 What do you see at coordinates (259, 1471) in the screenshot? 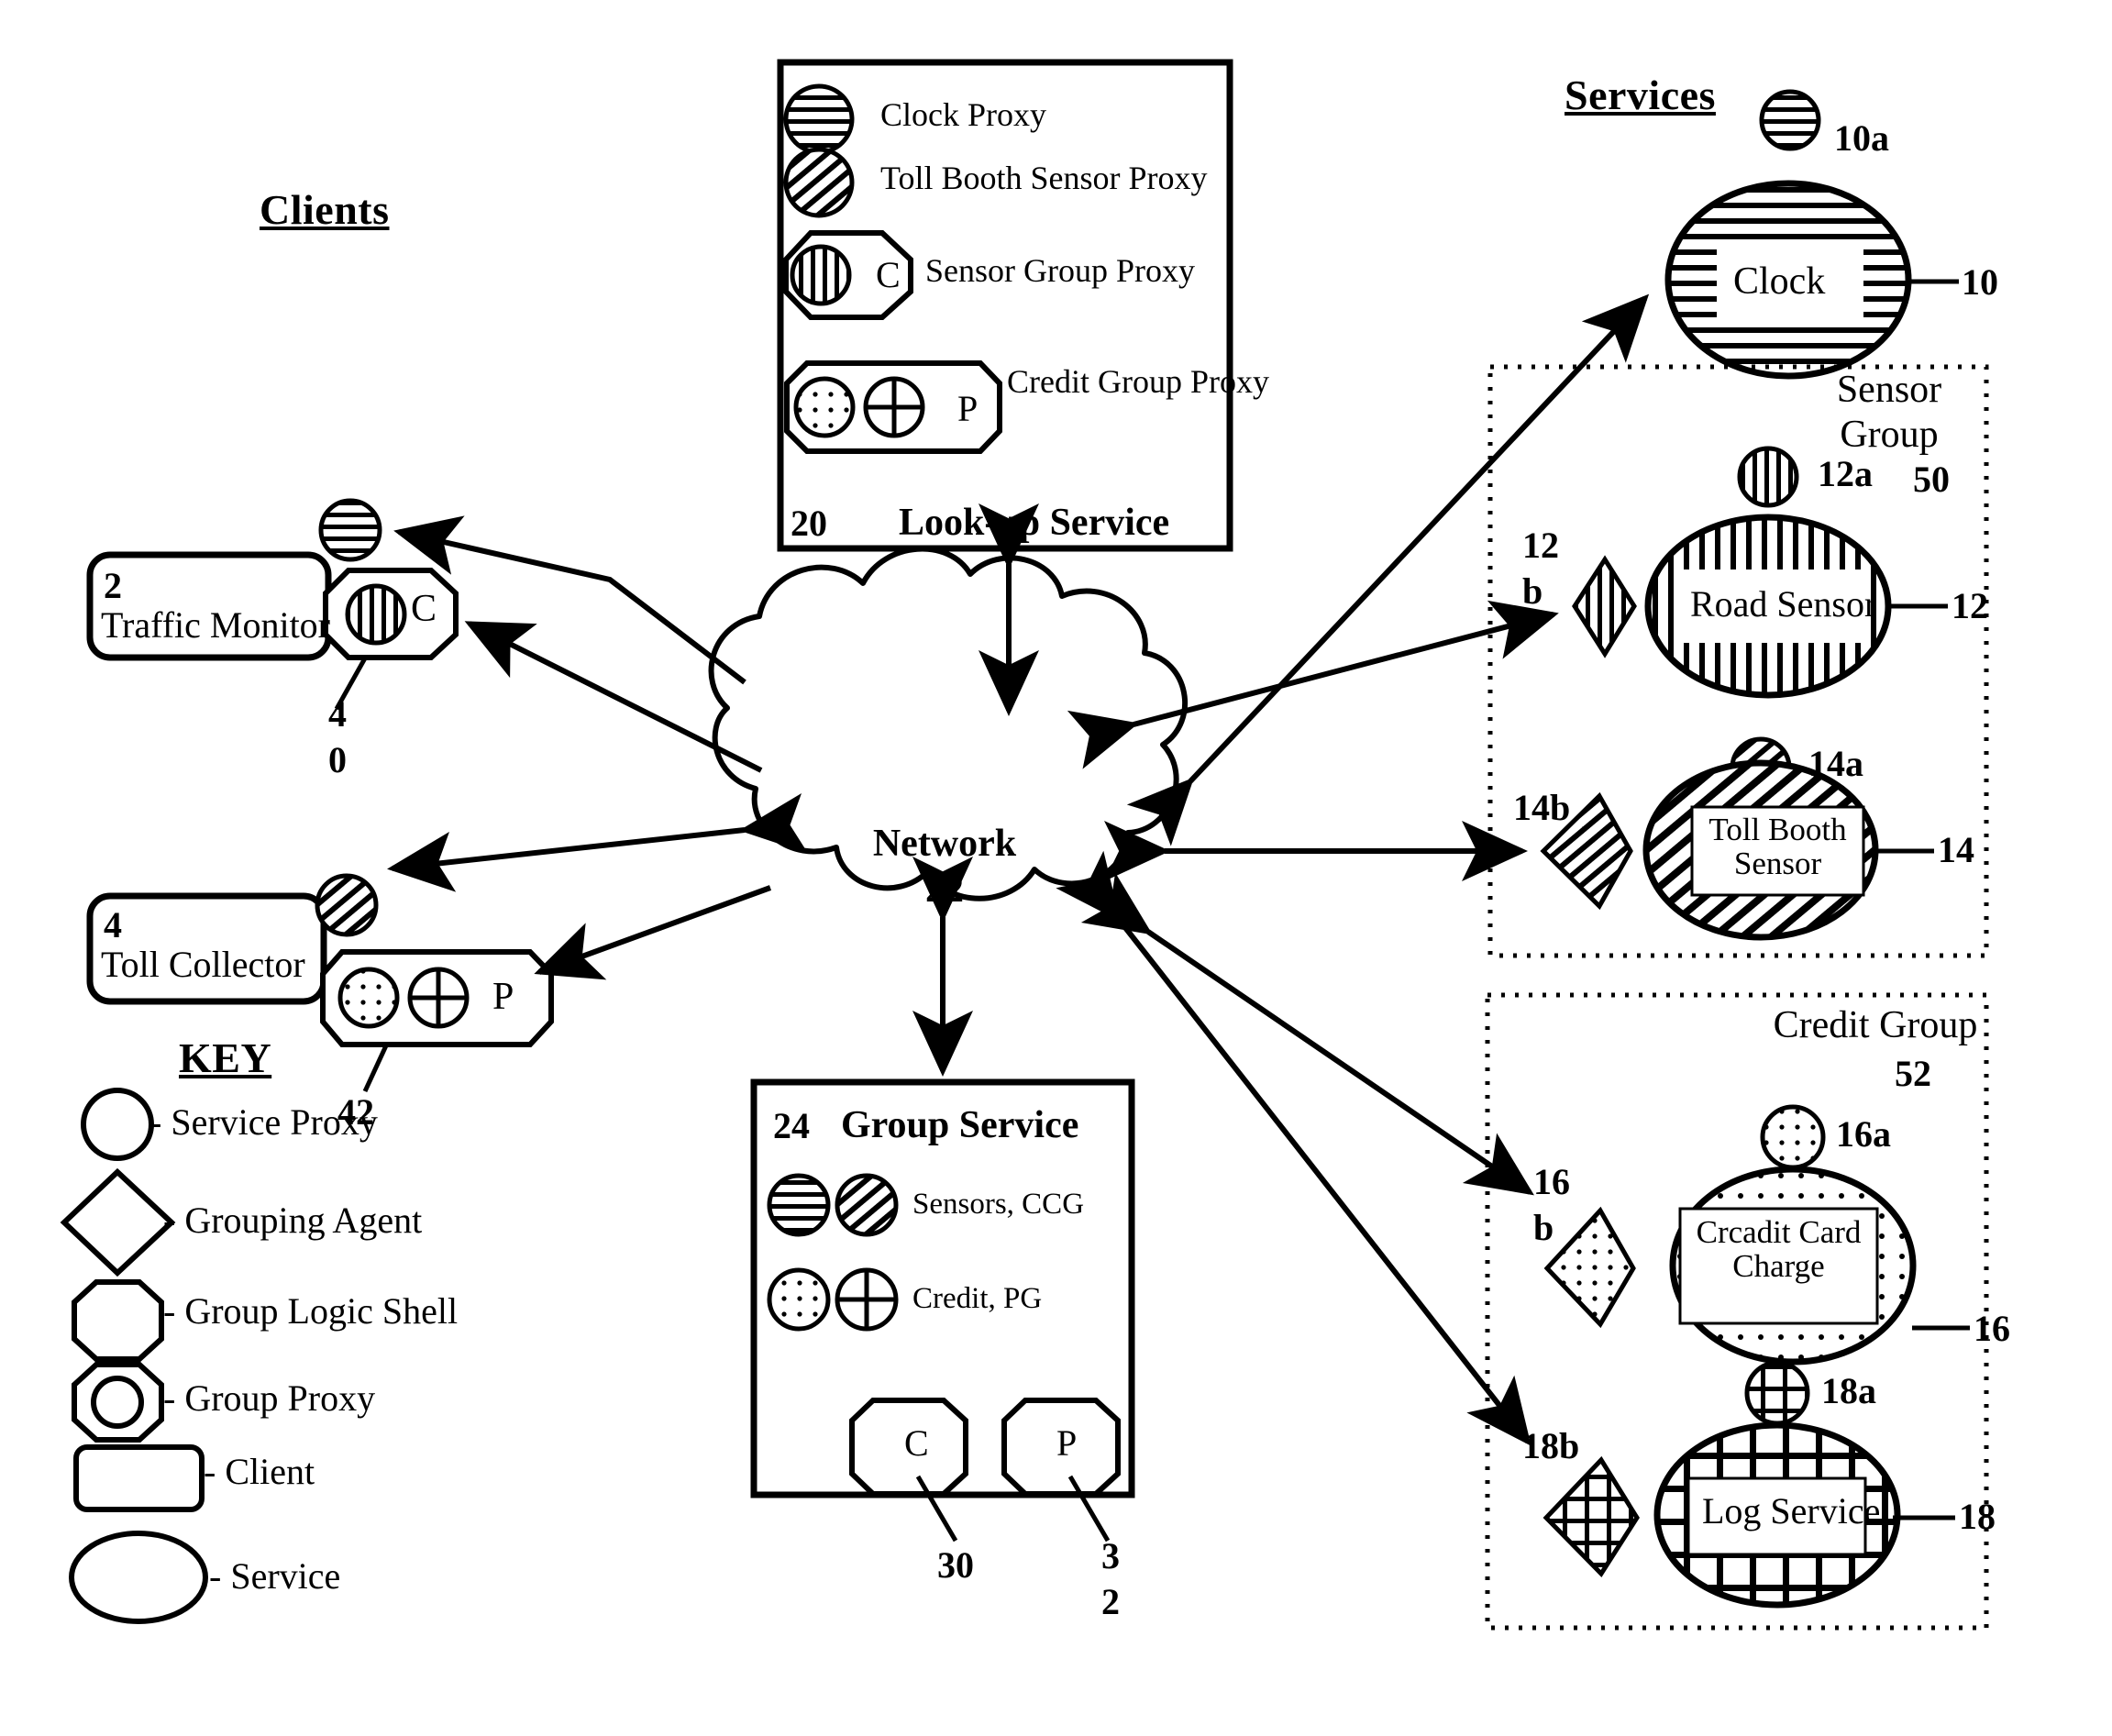
I see `key-label-4: - Client` at bounding box center [259, 1471].